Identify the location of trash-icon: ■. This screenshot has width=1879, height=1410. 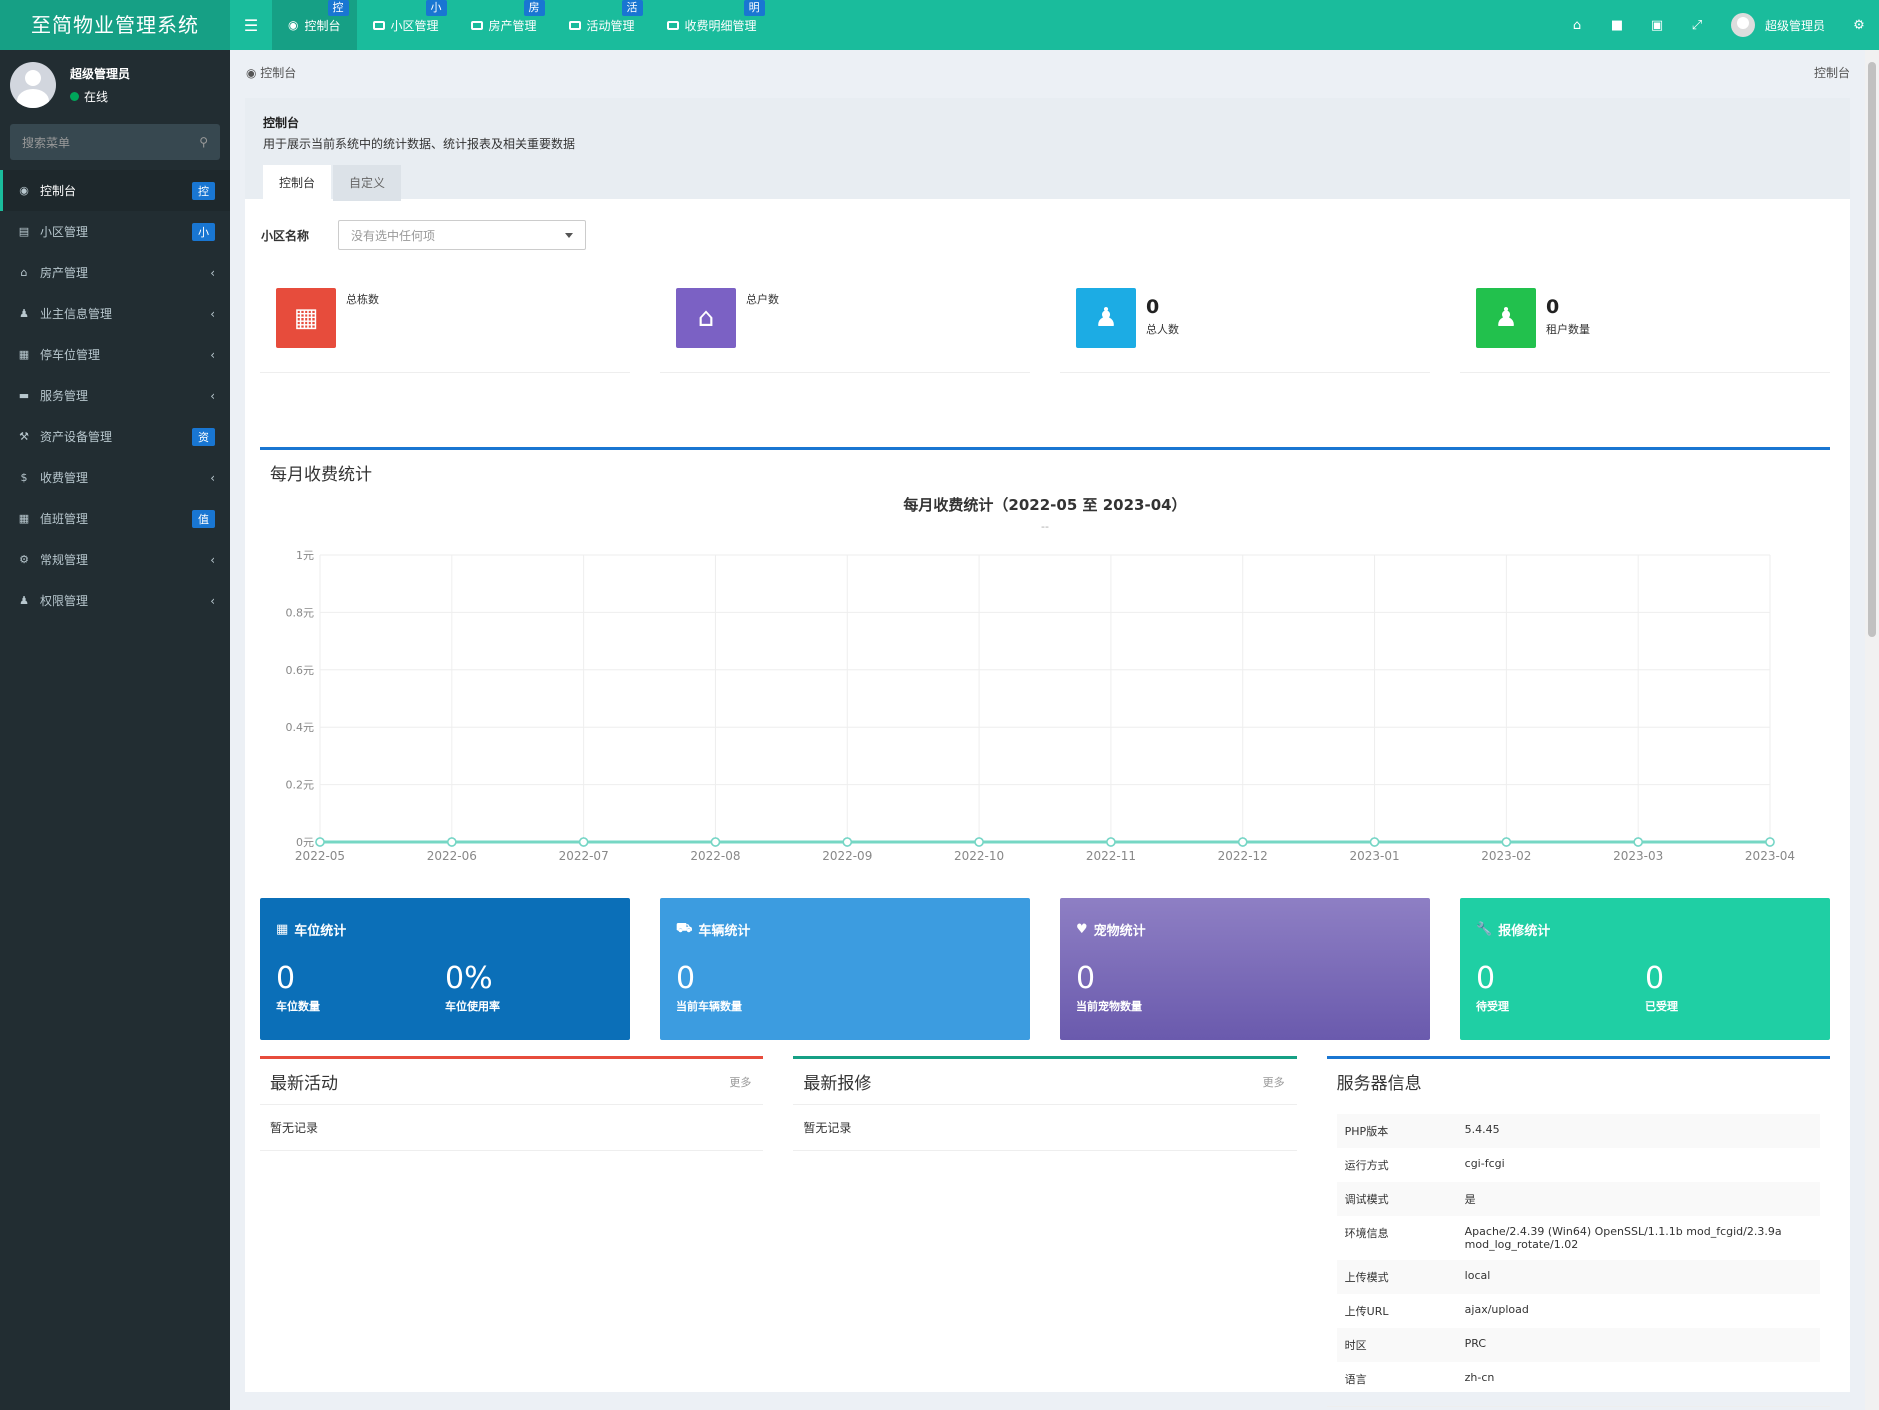
(1617, 25).